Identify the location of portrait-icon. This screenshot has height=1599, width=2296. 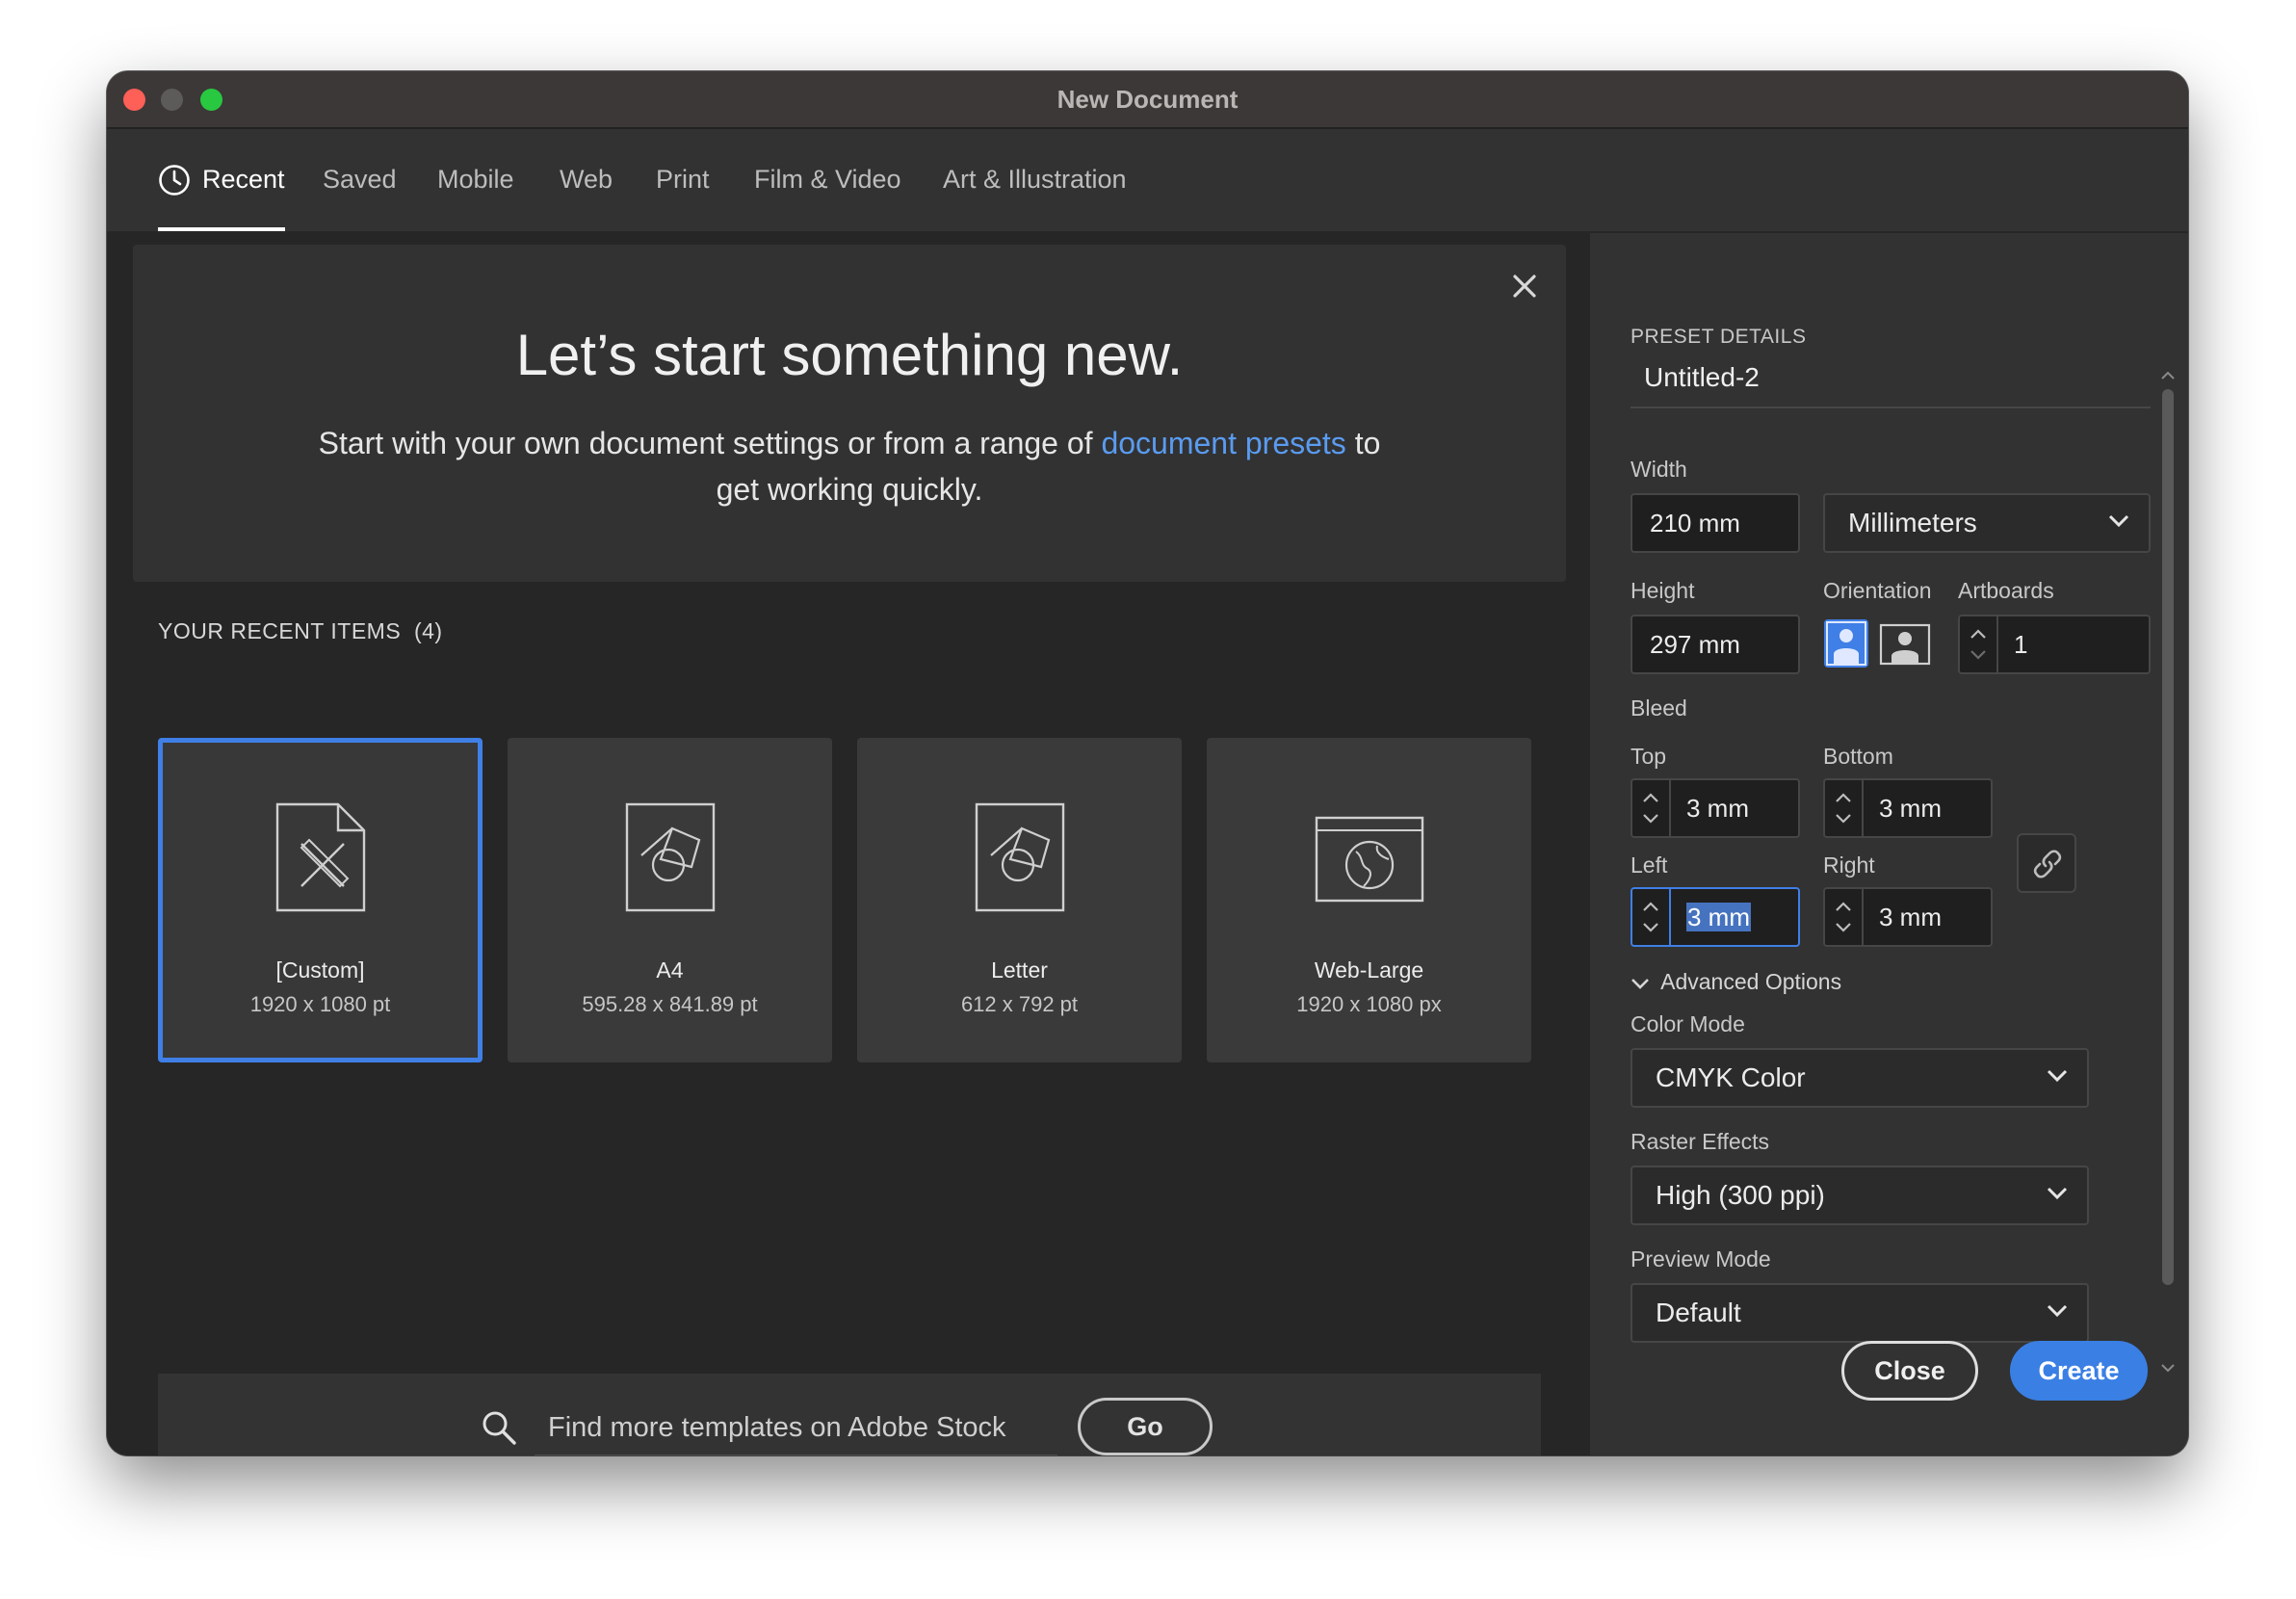
(1846, 643).